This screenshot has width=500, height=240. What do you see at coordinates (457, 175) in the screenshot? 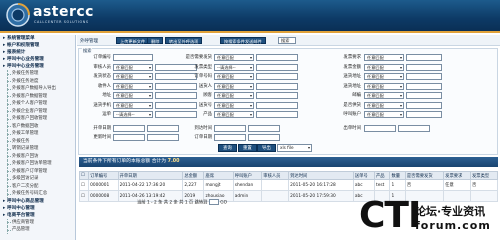
I see `column-header: 发票要求` at bounding box center [457, 175].